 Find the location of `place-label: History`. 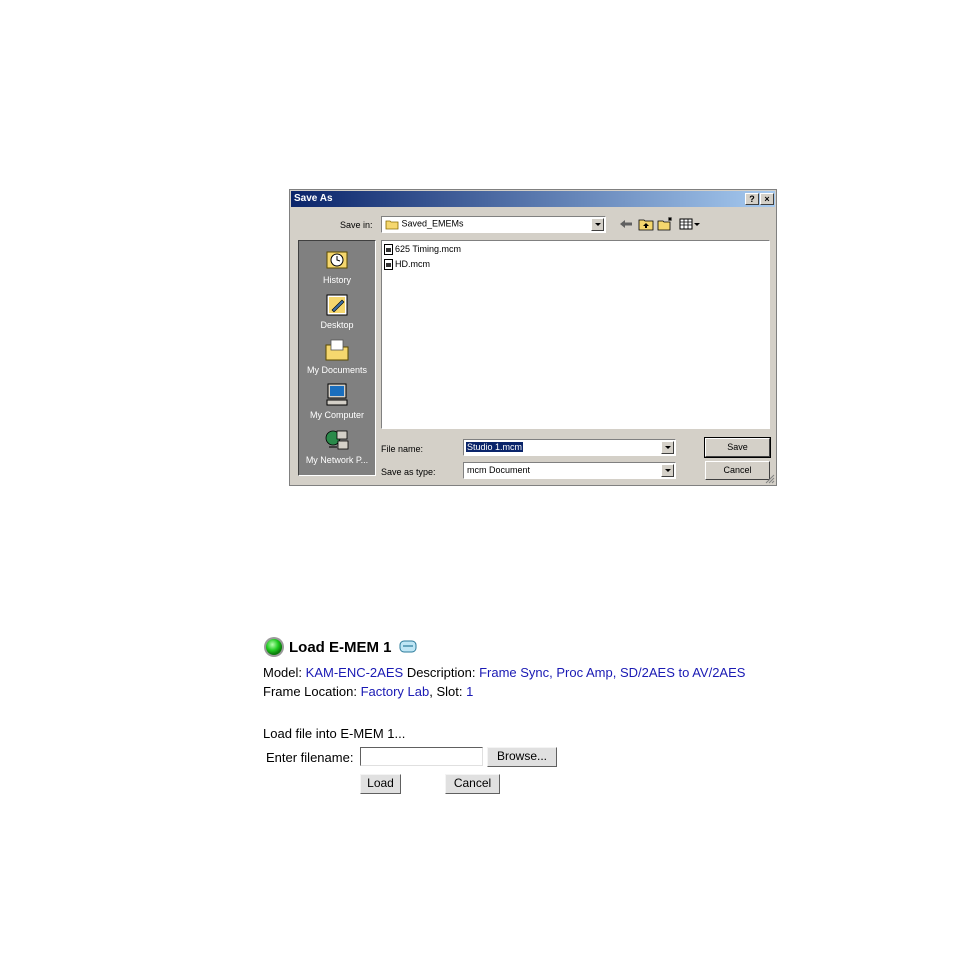

place-label: History is located at coordinates (336, 280).